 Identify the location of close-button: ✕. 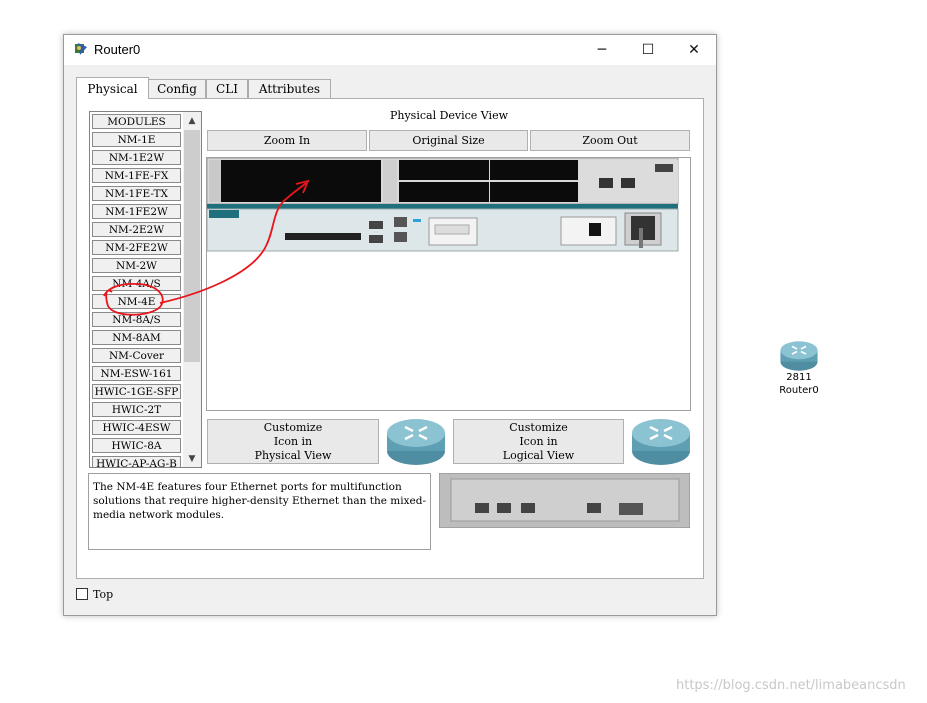
(694, 50).